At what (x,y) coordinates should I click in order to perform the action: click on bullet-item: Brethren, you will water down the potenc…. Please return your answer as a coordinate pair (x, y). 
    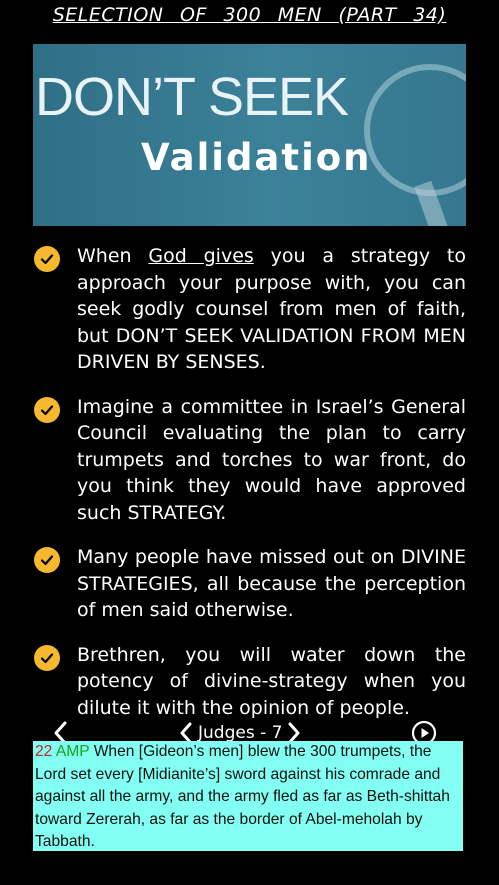
    Looking at the image, I should click on (250, 682).